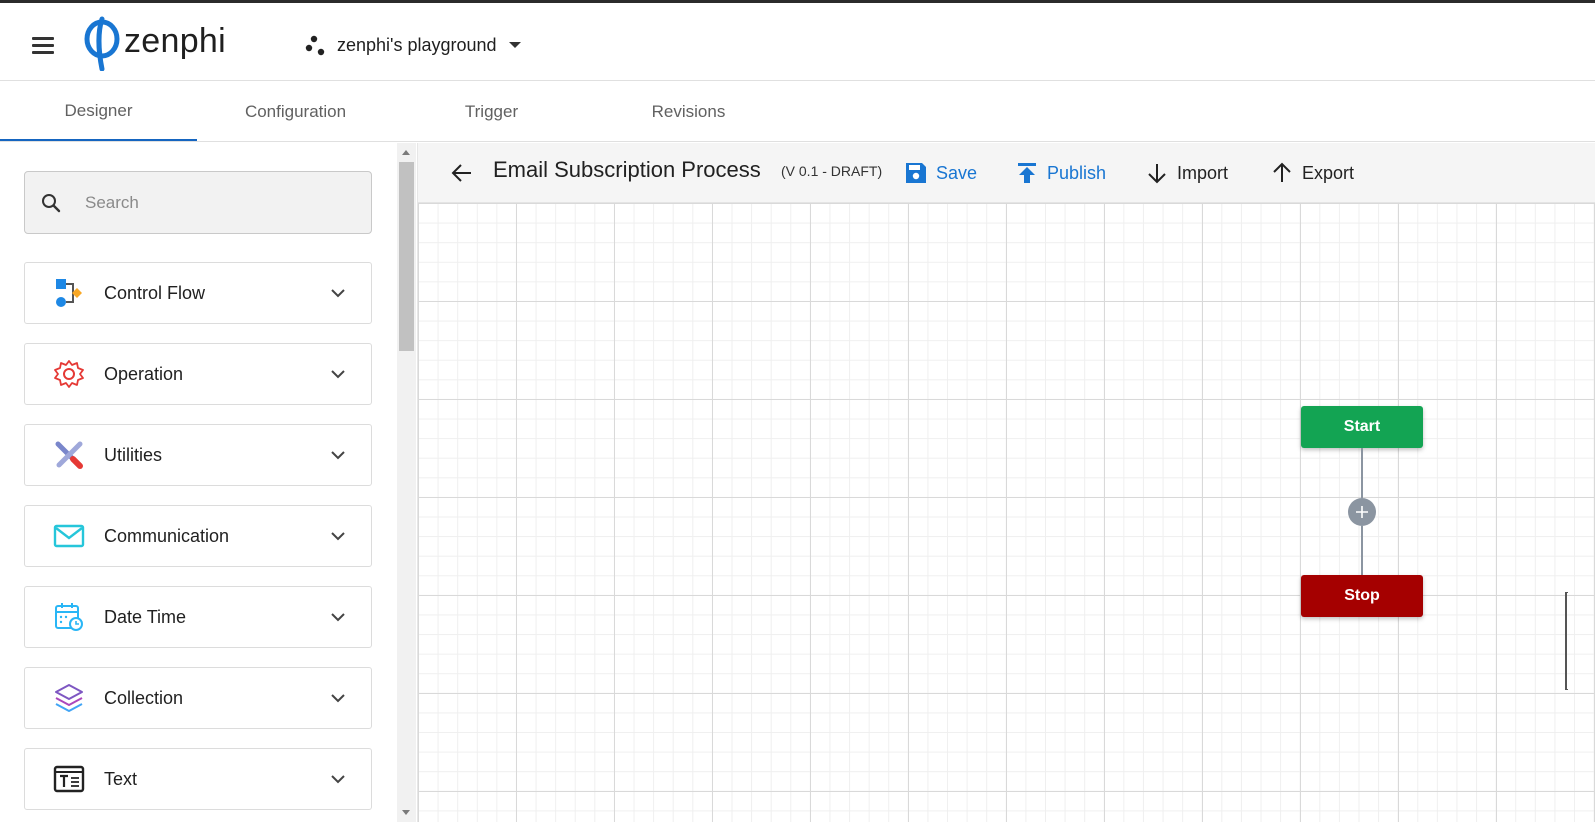 This screenshot has width=1595, height=835. What do you see at coordinates (69, 293) in the screenshot?
I see `control-flow-icon` at bounding box center [69, 293].